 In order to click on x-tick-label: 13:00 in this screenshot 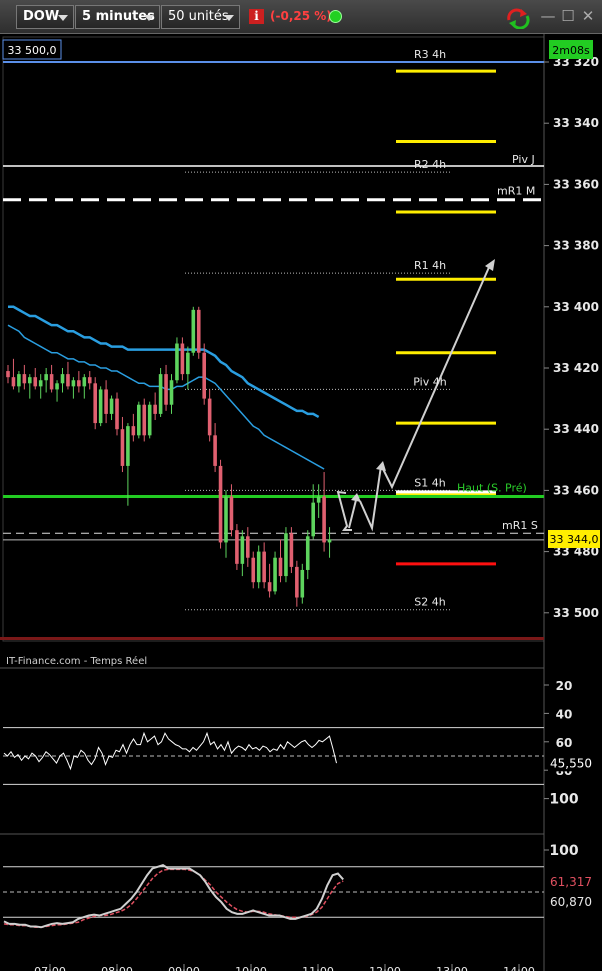, I will do `click(452, 968)`.